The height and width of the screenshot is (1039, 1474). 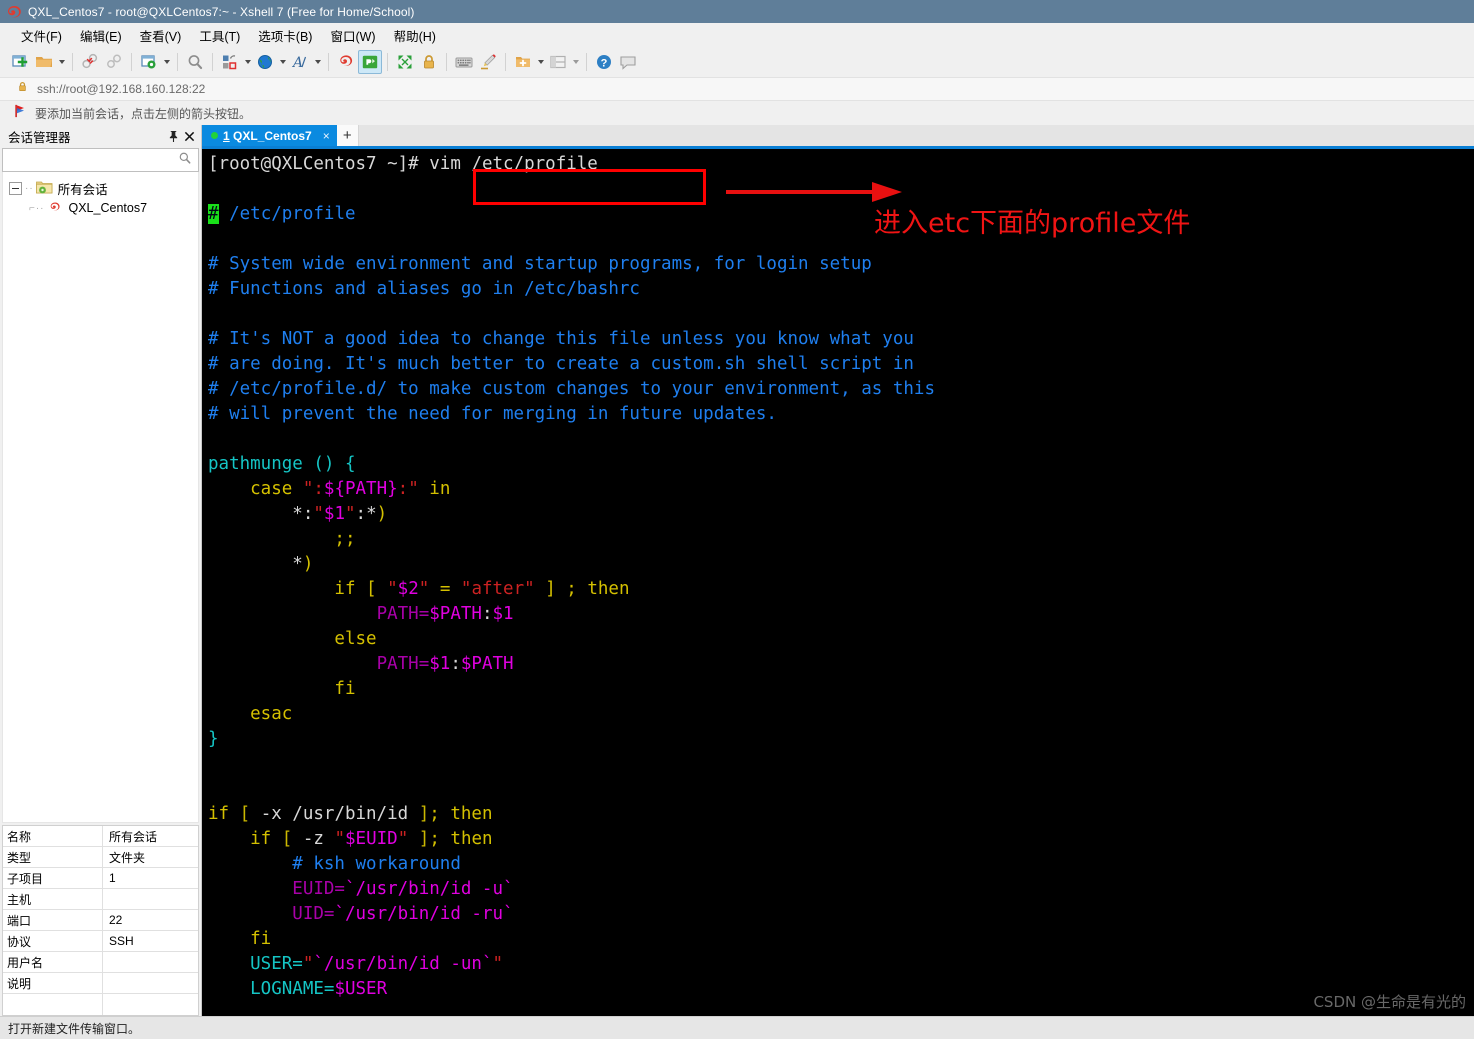 What do you see at coordinates (166, 62) in the screenshot?
I see `session-properties-dropdown-caret` at bounding box center [166, 62].